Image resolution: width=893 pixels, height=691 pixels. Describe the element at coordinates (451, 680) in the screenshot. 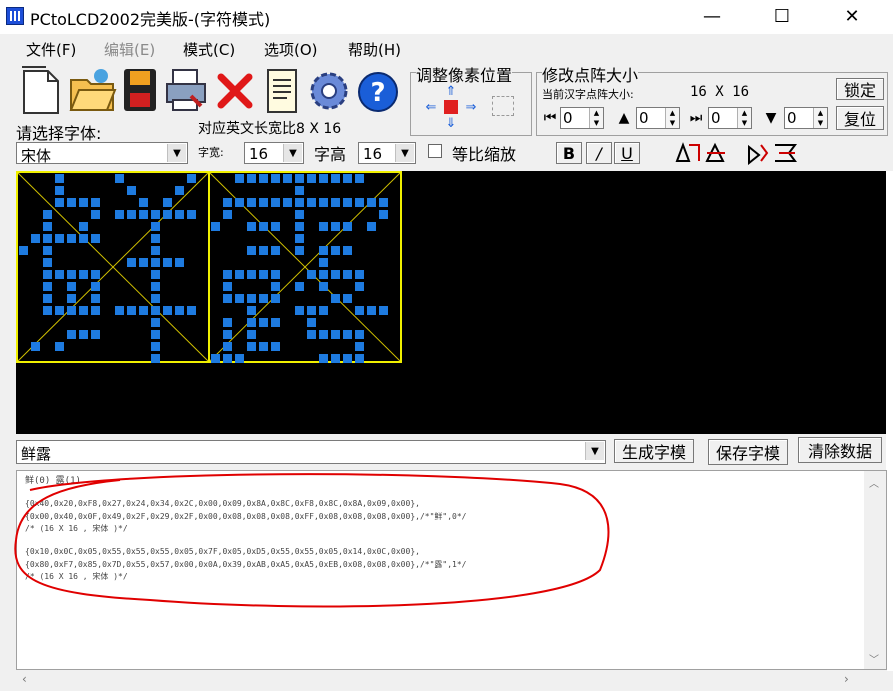

I see `horizontal-scrollbar: ‹ ›` at that location.